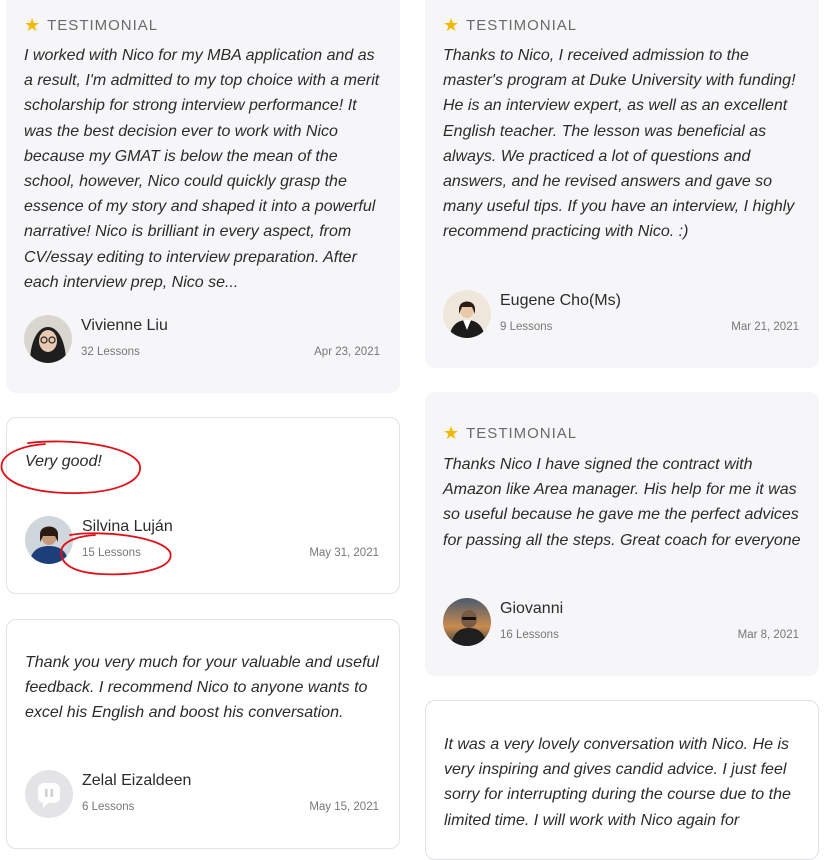 The height and width of the screenshot is (860, 838). What do you see at coordinates (110, 352) in the screenshot?
I see `lesson-count: 32 Lessons` at bounding box center [110, 352].